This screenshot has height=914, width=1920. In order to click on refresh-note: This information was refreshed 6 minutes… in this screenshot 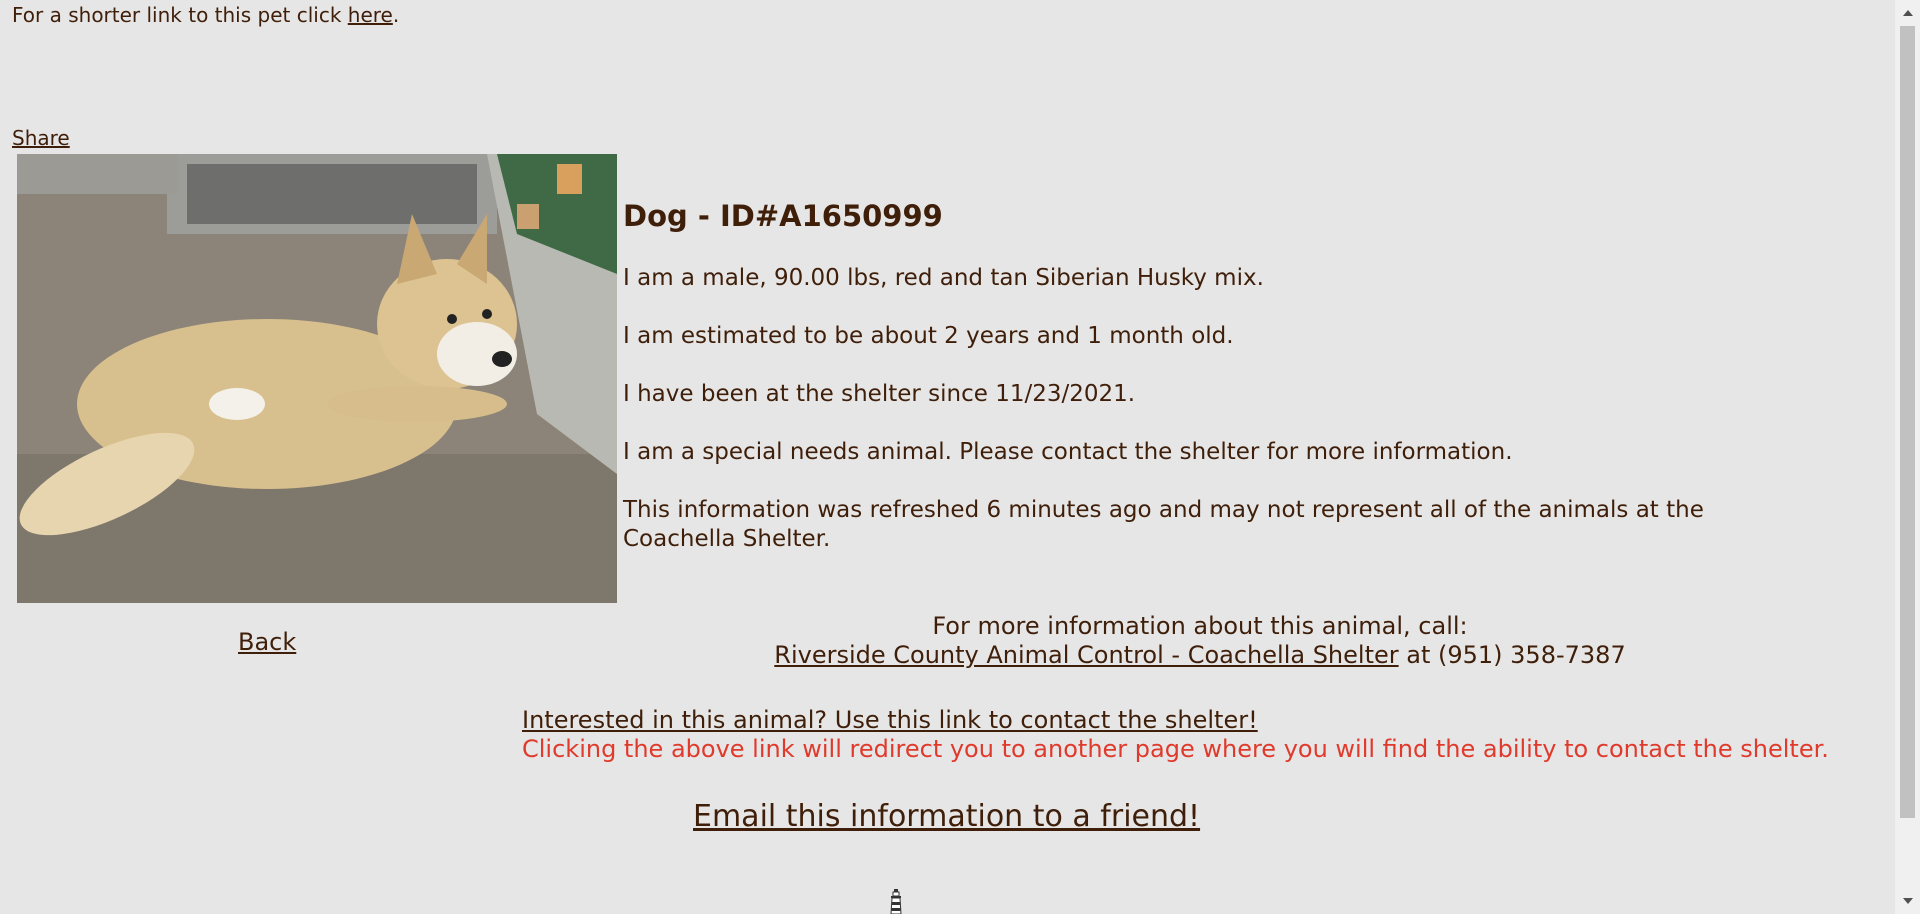, I will do `click(1163, 524)`.